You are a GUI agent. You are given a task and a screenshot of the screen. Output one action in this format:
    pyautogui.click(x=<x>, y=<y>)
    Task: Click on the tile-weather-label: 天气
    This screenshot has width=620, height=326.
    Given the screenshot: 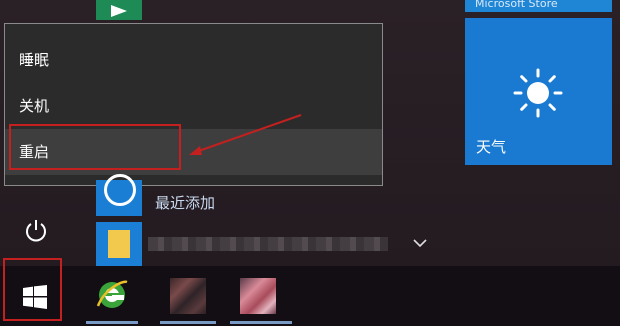 What is the action you would take?
    pyautogui.click(x=491, y=147)
    